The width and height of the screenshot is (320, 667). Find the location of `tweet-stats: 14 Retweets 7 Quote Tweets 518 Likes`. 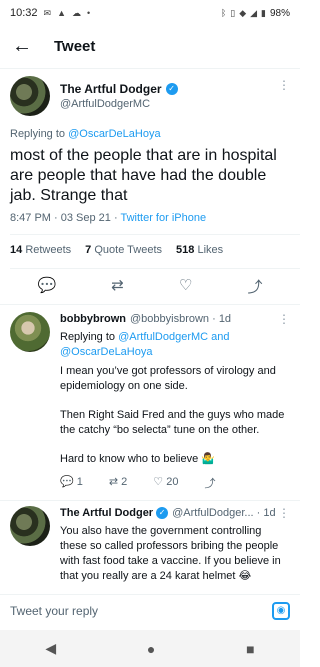

tweet-stats: 14 Retweets 7 Quote Tweets 518 Likes is located at coordinates (116, 250).